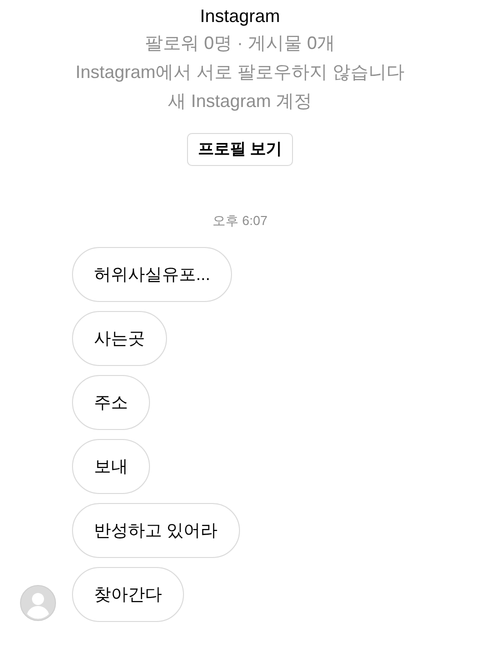 This screenshot has height=656, width=480. I want to click on profile-stats: 팔로워 0명 · 게시물 0개, so click(240, 43).